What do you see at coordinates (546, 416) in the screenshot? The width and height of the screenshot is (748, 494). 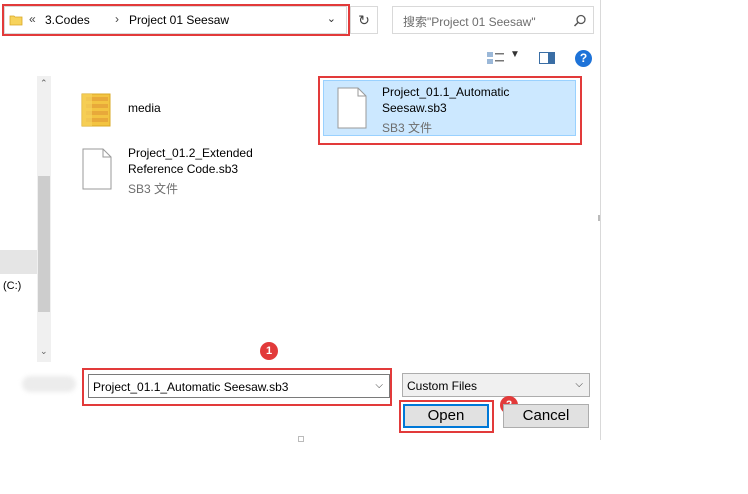 I see `cancel-button: Cancel` at bounding box center [546, 416].